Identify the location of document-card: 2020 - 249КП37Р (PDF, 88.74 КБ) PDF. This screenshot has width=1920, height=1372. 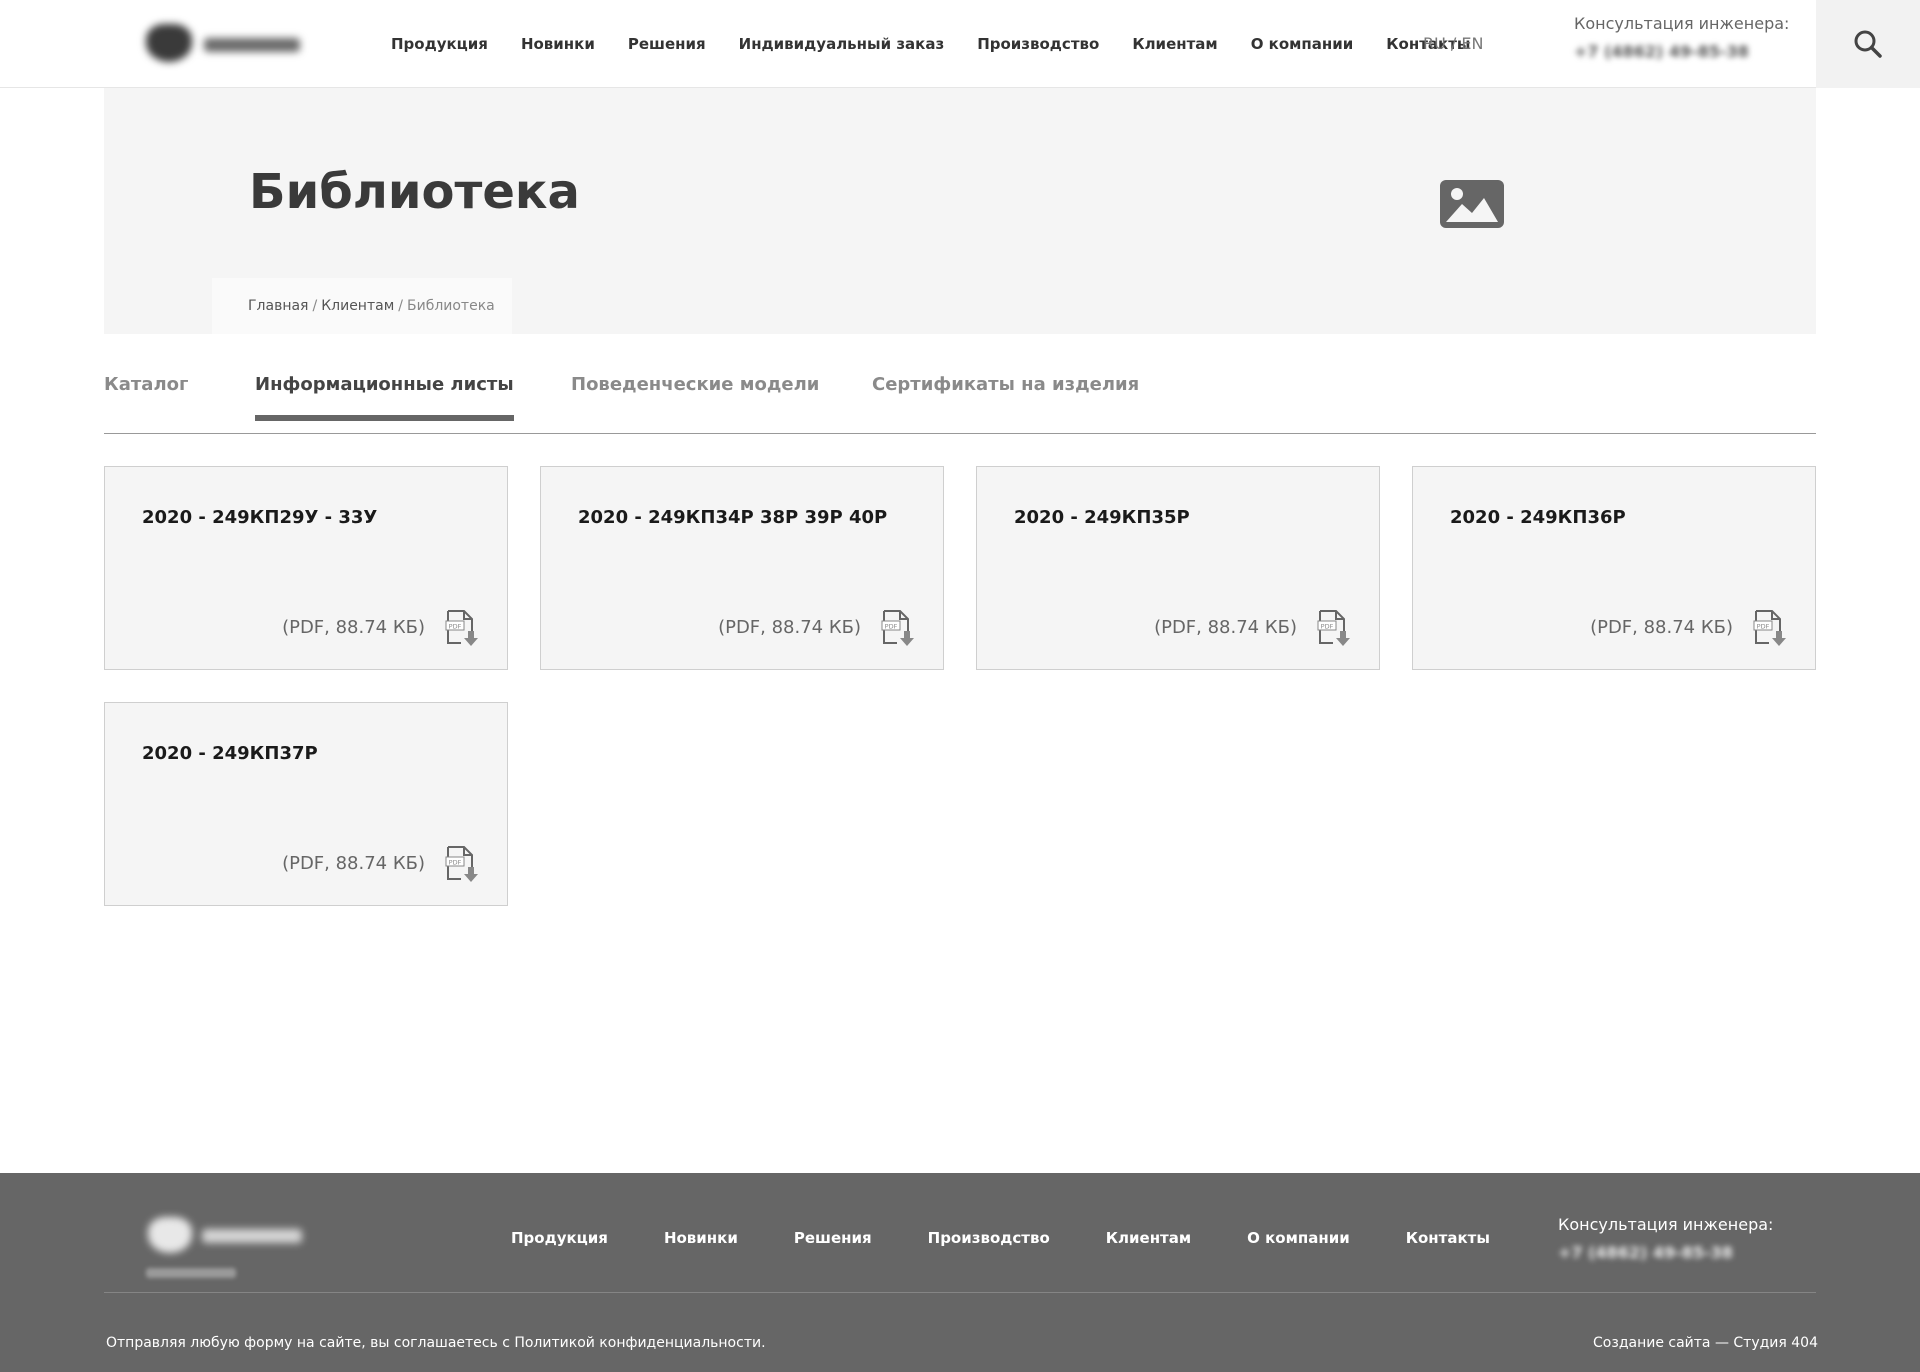
(306, 804).